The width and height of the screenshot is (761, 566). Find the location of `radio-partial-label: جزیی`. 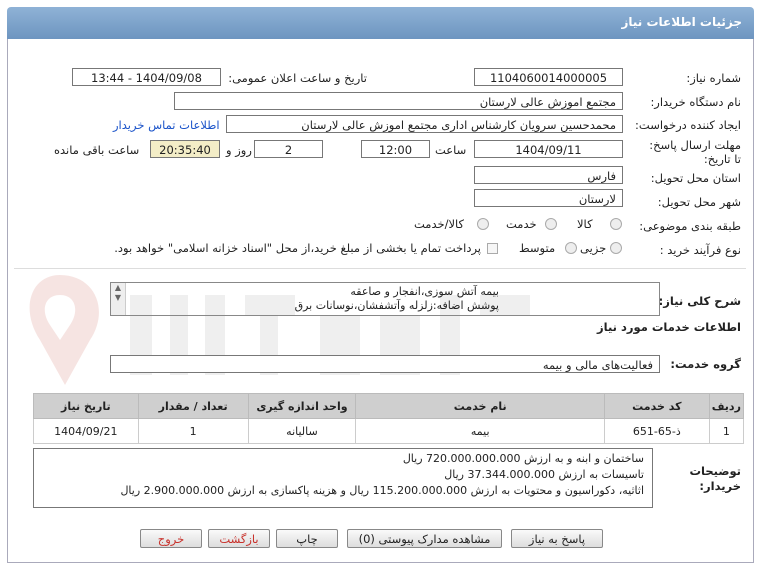

radio-partial-label: جزیی is located at coordinates (593, 248).